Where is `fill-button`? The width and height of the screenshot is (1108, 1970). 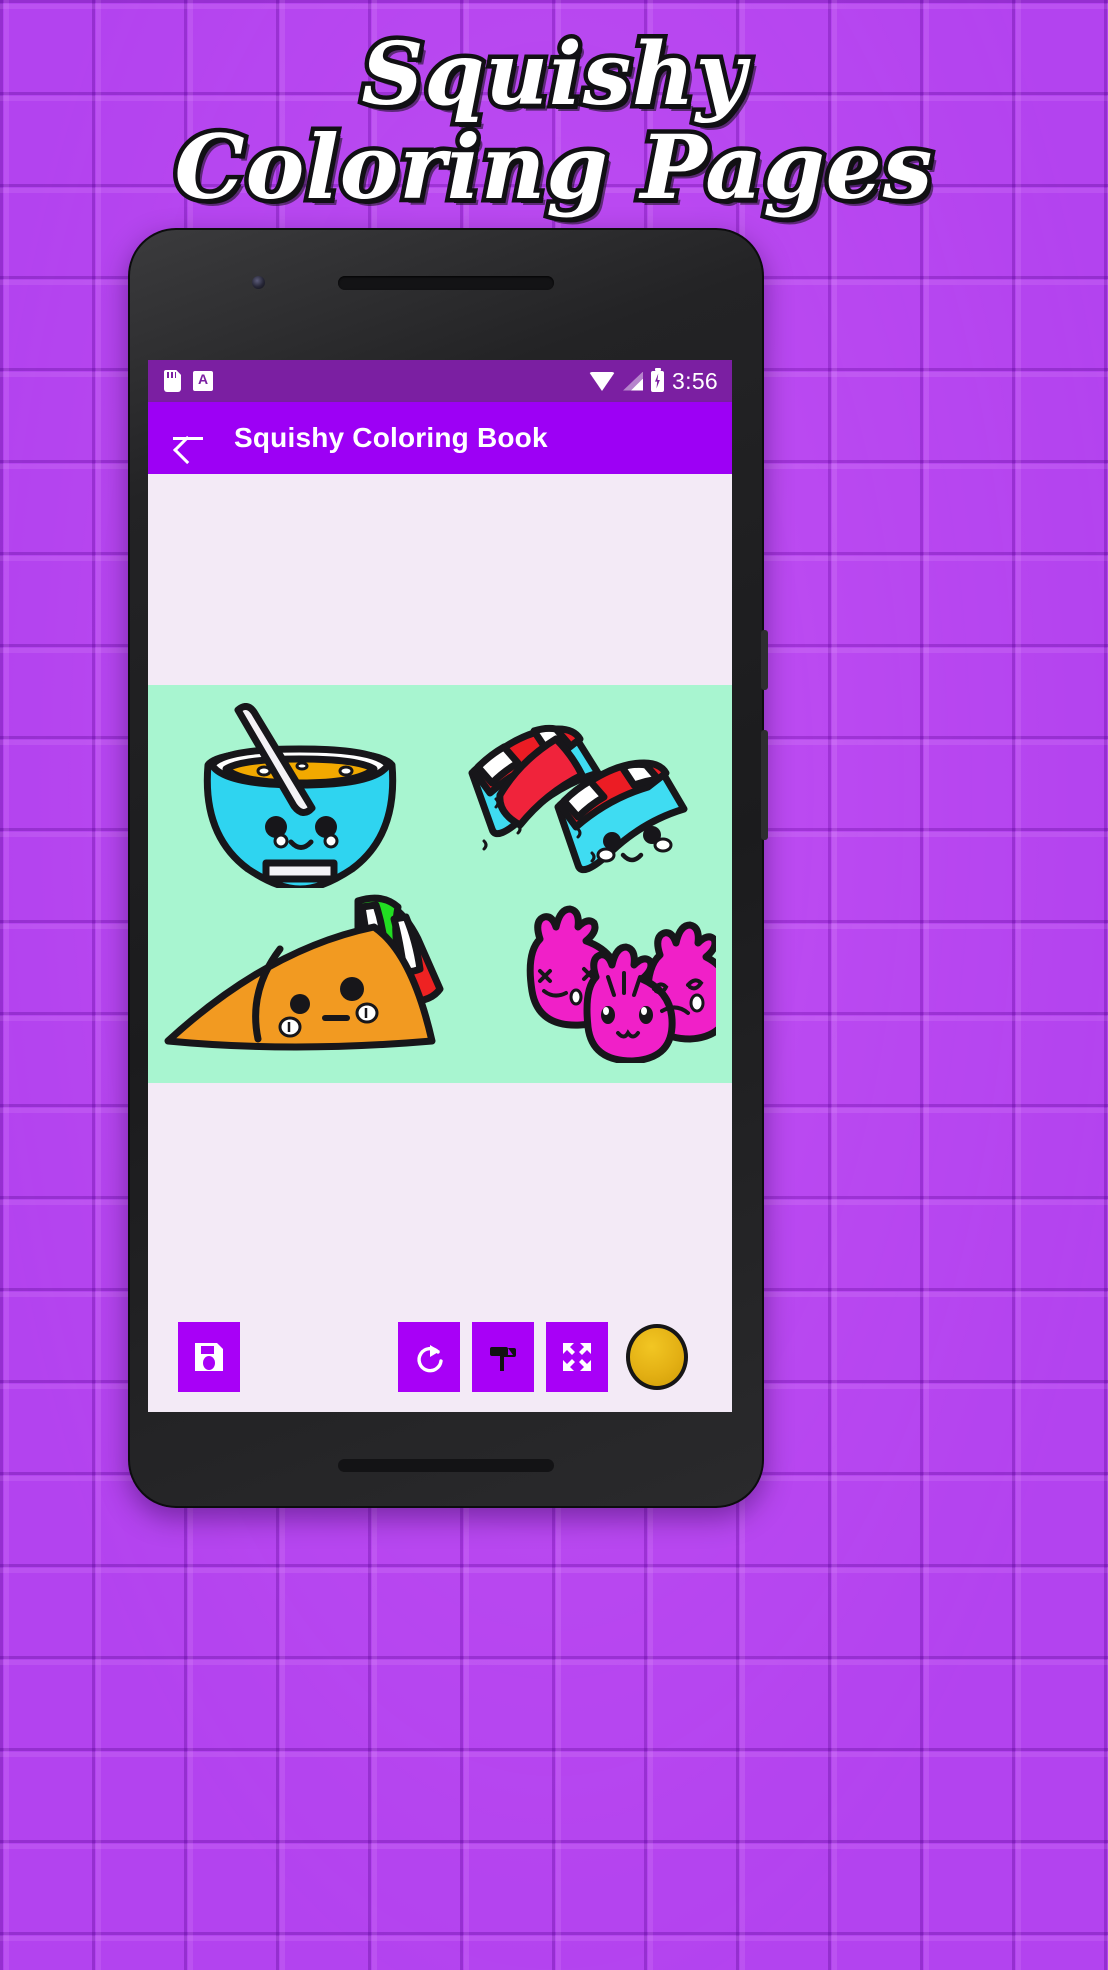 fill-button is located at coordinates (503, 1357).